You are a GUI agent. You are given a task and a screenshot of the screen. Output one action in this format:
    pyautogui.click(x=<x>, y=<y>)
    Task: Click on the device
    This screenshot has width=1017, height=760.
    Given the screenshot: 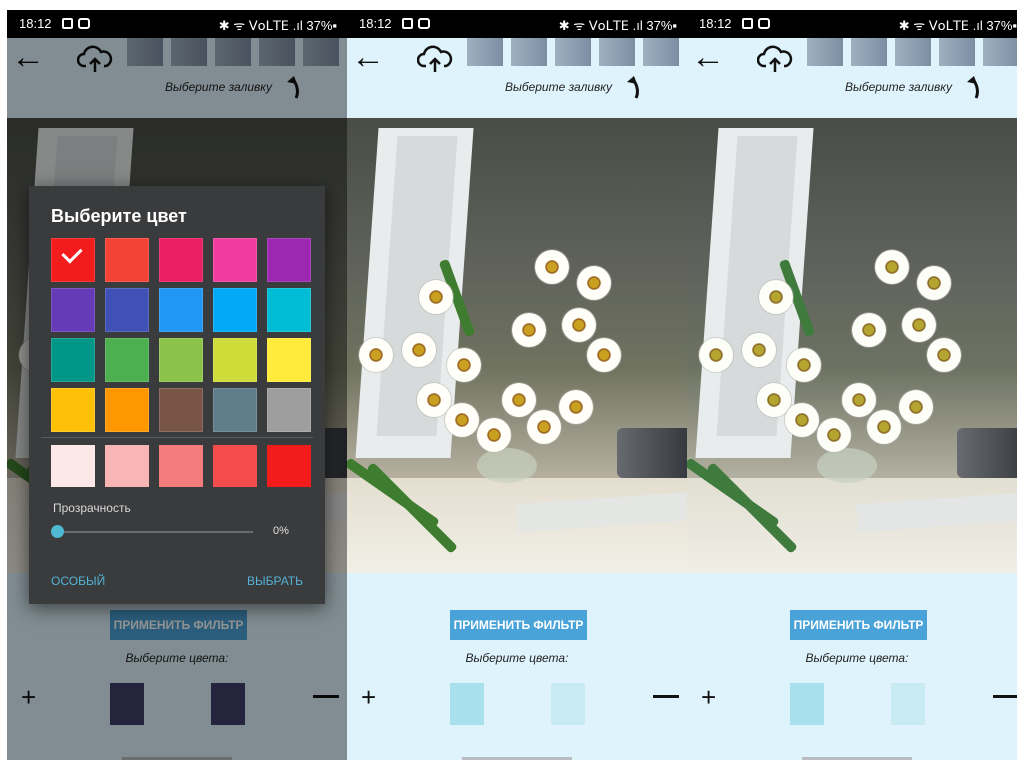 What is the action you would take?
    pyautogui.click(x=987, y=453)
    